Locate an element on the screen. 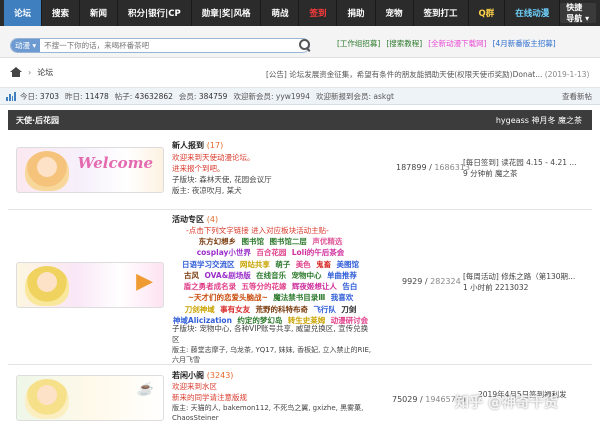 Image resolution: width=600 pixels, height=429 pixels. search-icon is located at coordinates (305, 45).